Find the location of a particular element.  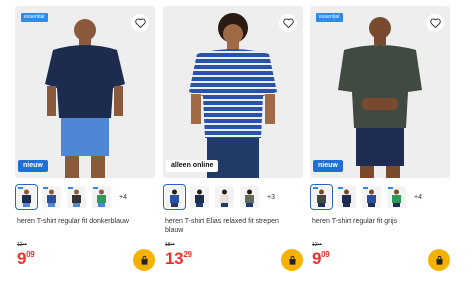

old-price: 18⁹⁵ is located at coordinates (170, 245).